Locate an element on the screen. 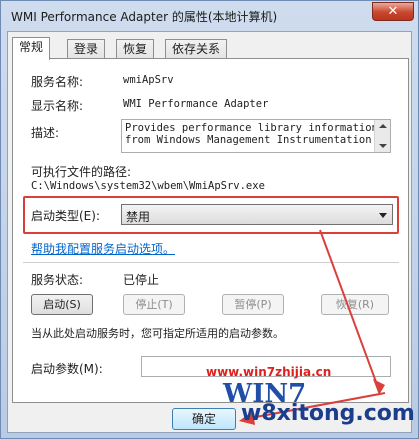 Image resolution: width=419 pixels, height=439 pixels. watermark-logo: WIN7 w8xitong.com is located at coordinates (321, 404).